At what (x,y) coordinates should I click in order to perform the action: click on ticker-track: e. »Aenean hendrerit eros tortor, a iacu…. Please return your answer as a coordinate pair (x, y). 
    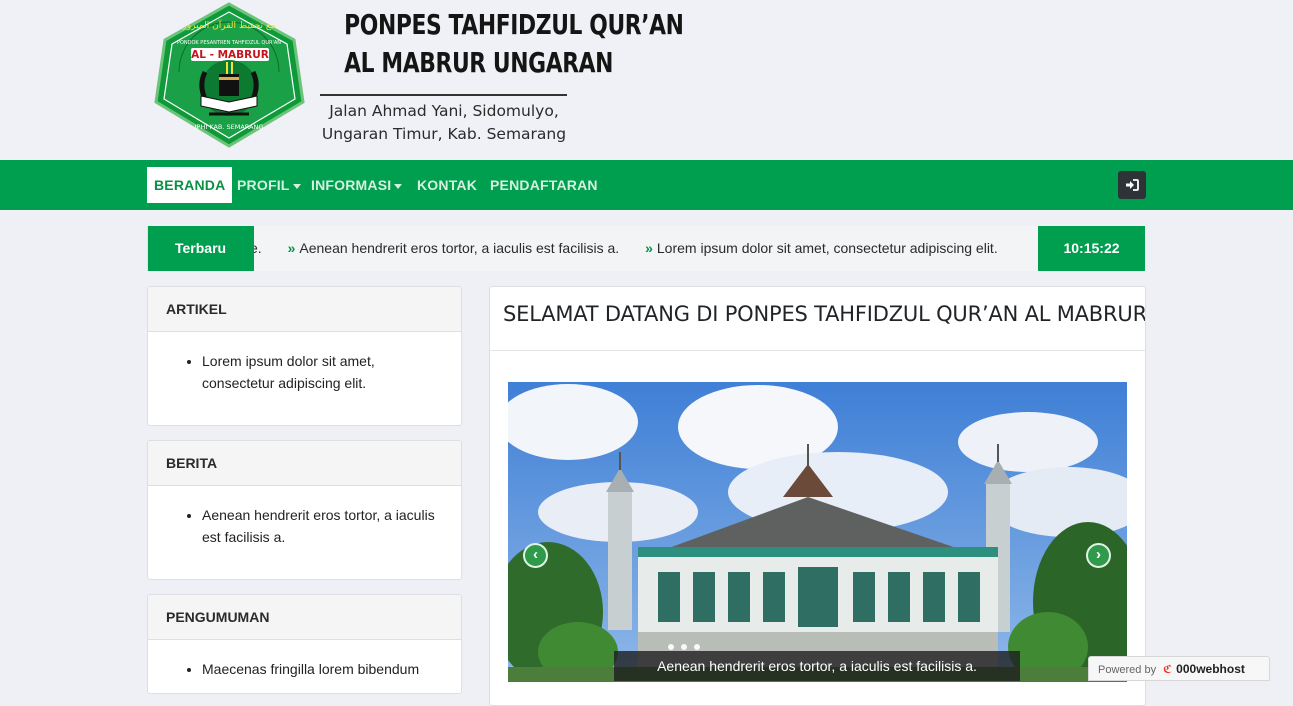
    Looking at the image, I should click on (646, 248).